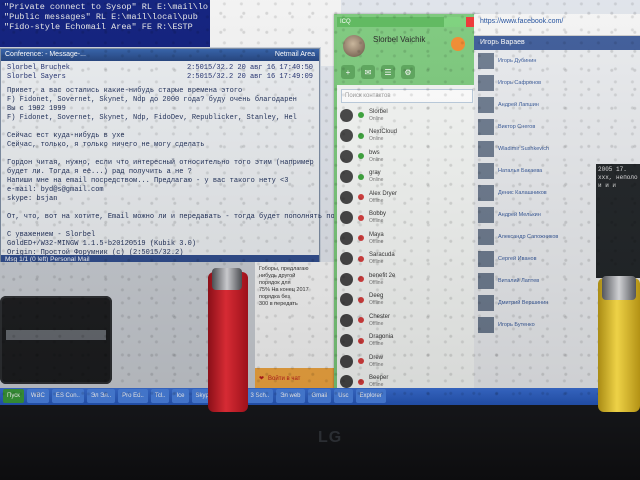  Describe the element at coordinates (407, 197) in the screenshot. I see `contact-item: Alex Dryer Offline` at that location.